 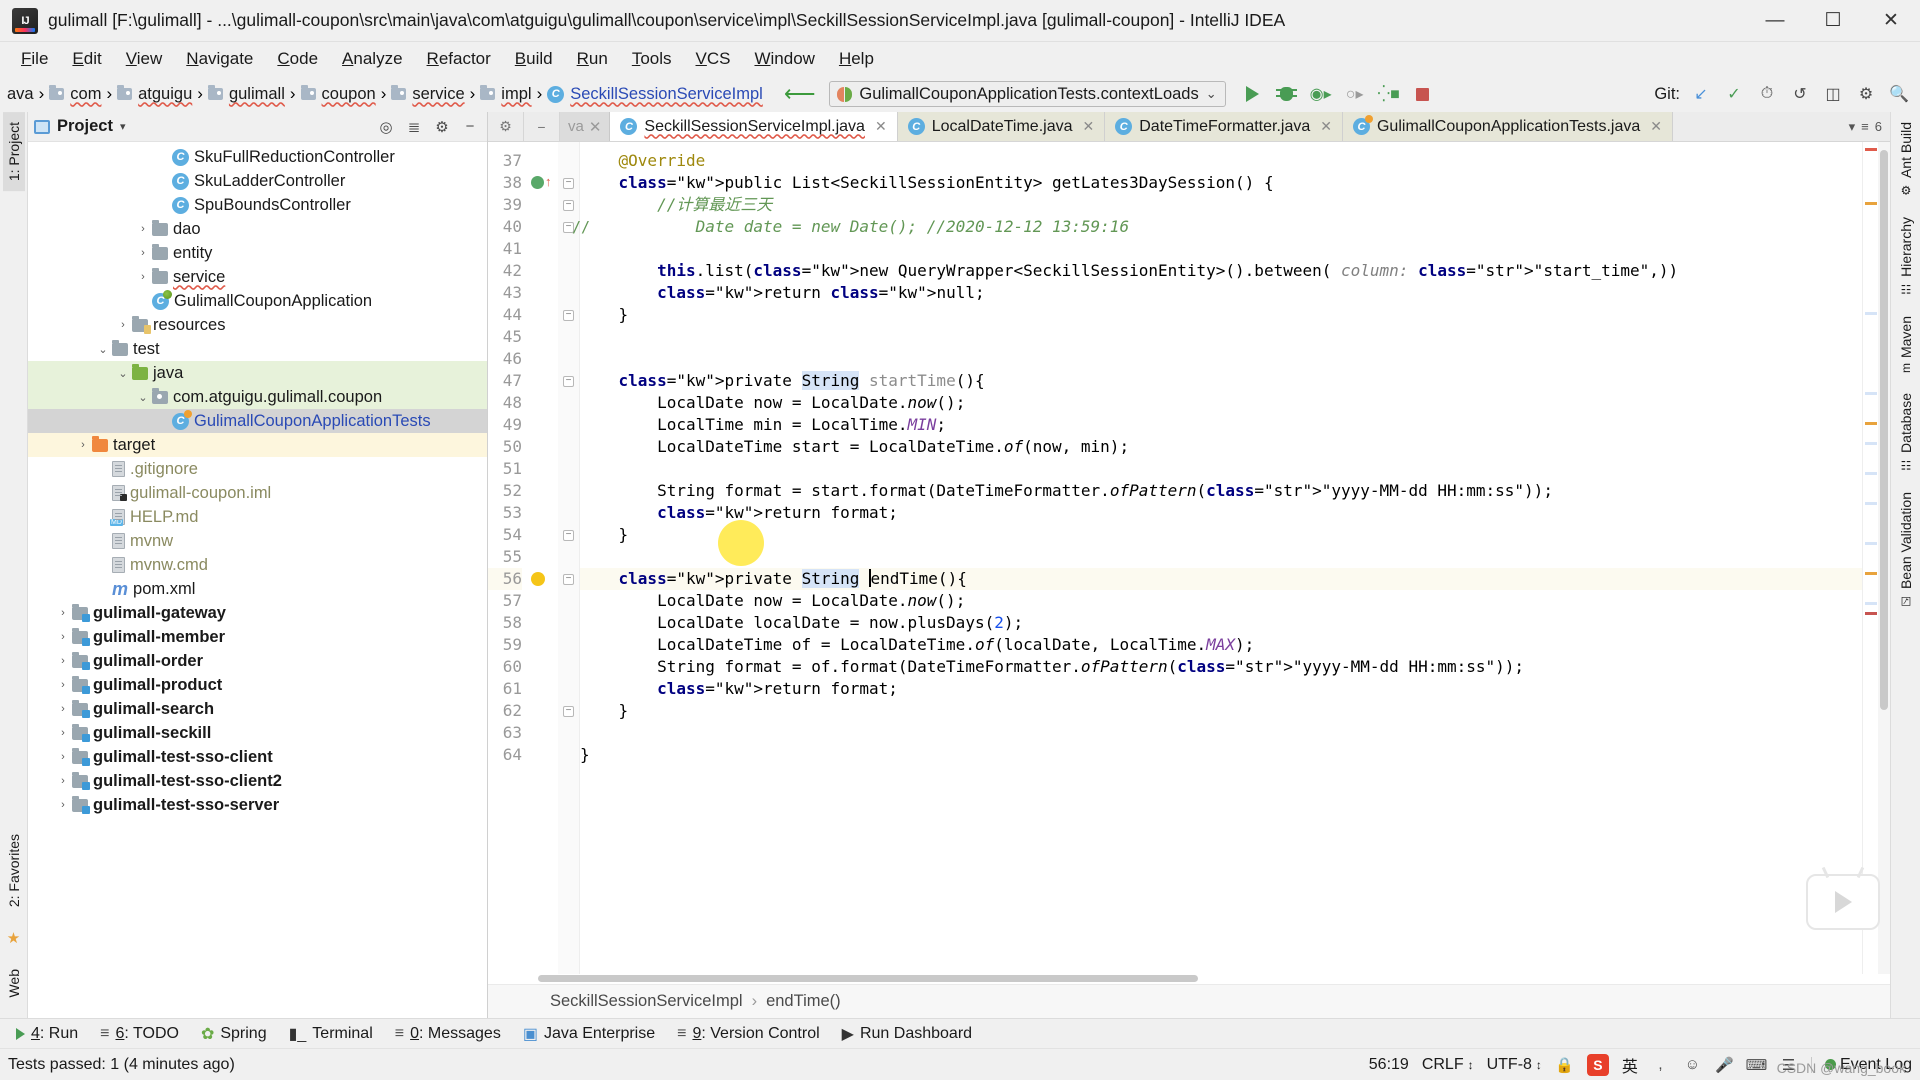 I want to click on code-line, so click(x=1221, y=337).